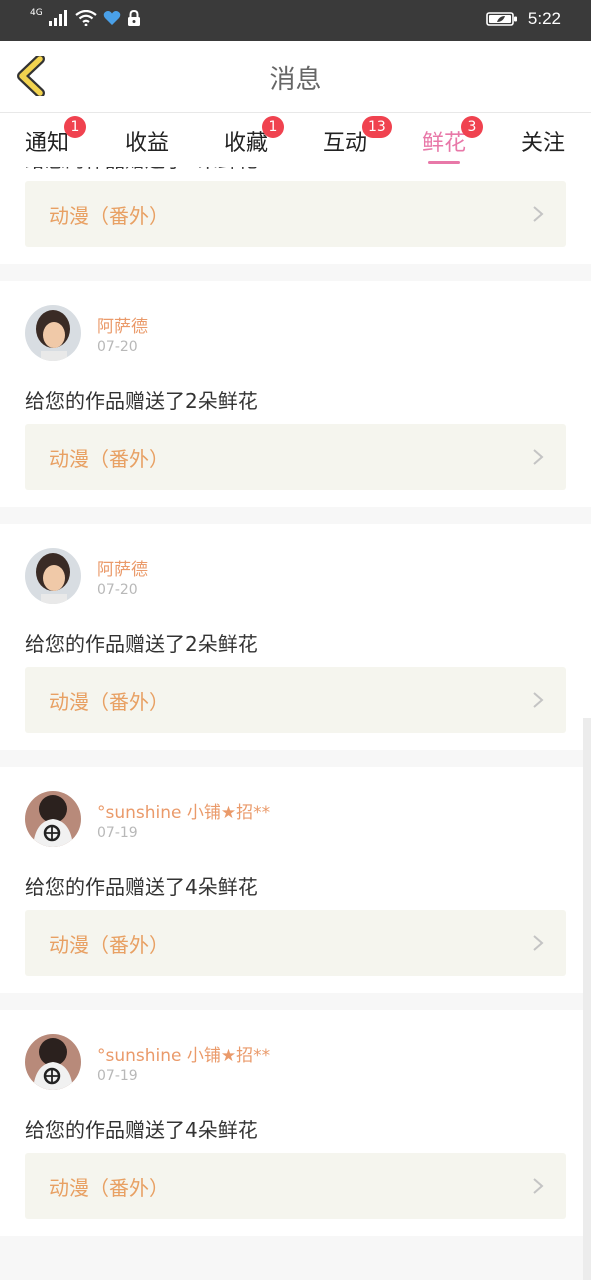  I want to click on status-left: 4G, so click(85, 16).